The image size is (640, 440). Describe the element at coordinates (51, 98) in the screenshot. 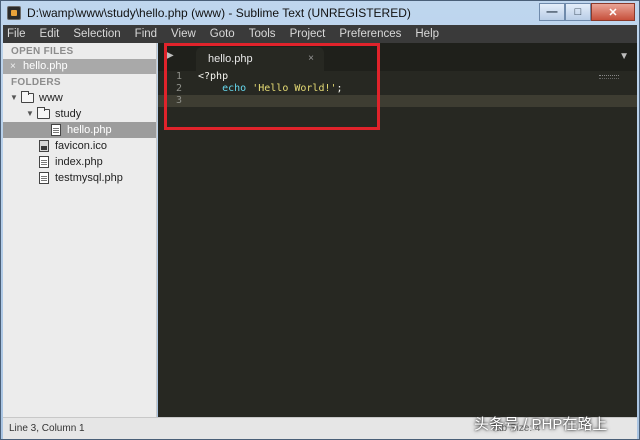

I see `tree-item-label: www` at that location.